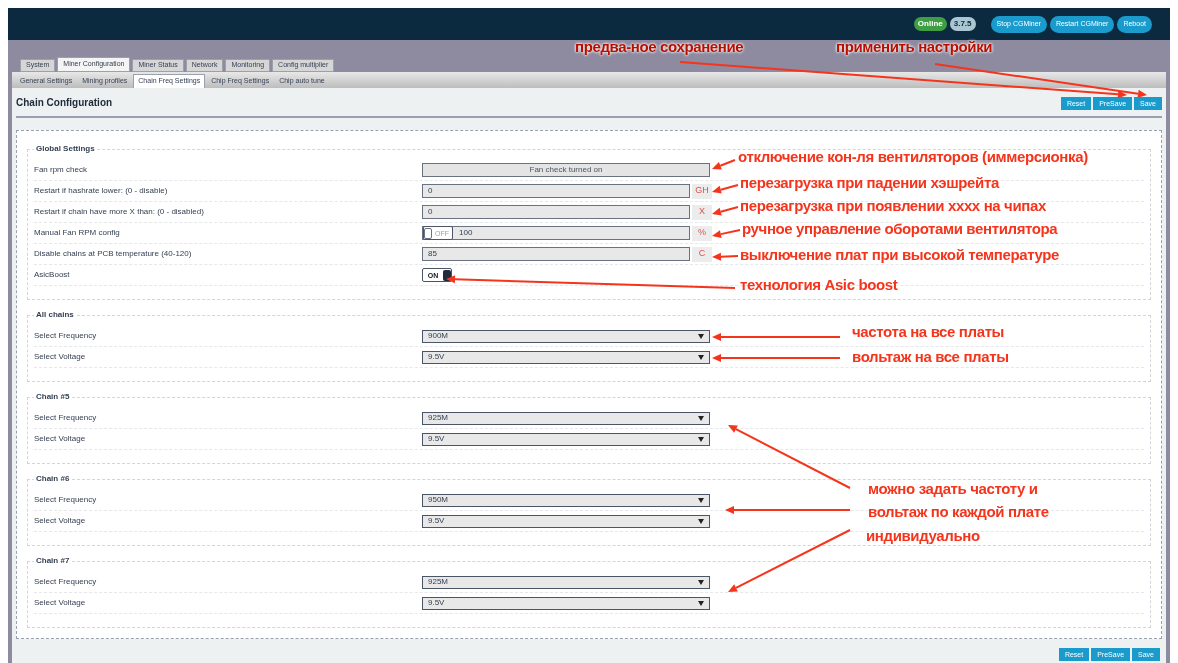 Image resolution: width=1178 pixels, height=663 pixels. Describe the element at coordinates (702, 254) in the screenshot. I see `unit-label: C` at that location.